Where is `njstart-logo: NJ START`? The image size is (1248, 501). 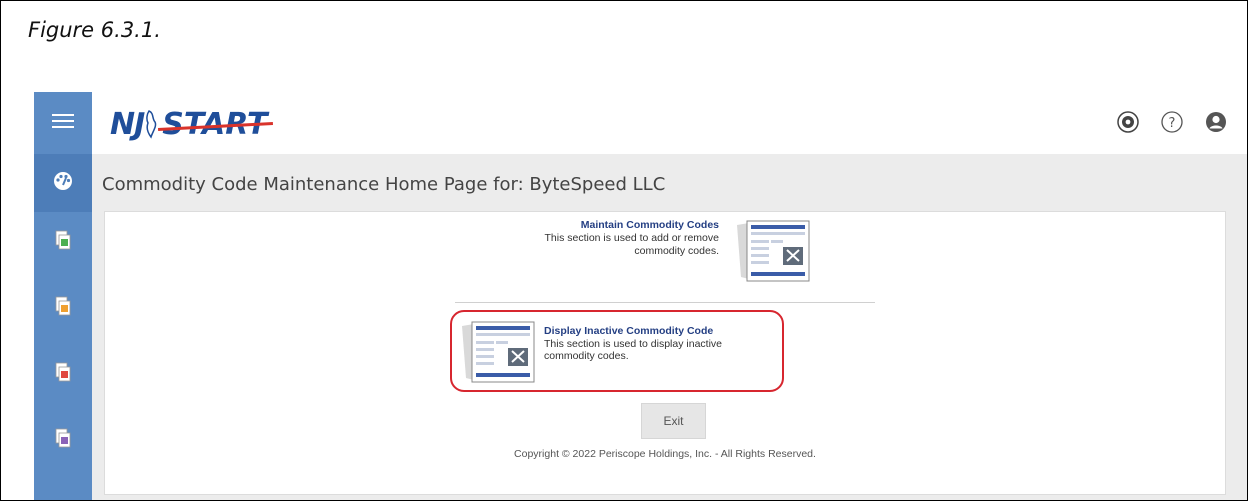 njstart-logo: NJ START is located at coordinates (188, 124).